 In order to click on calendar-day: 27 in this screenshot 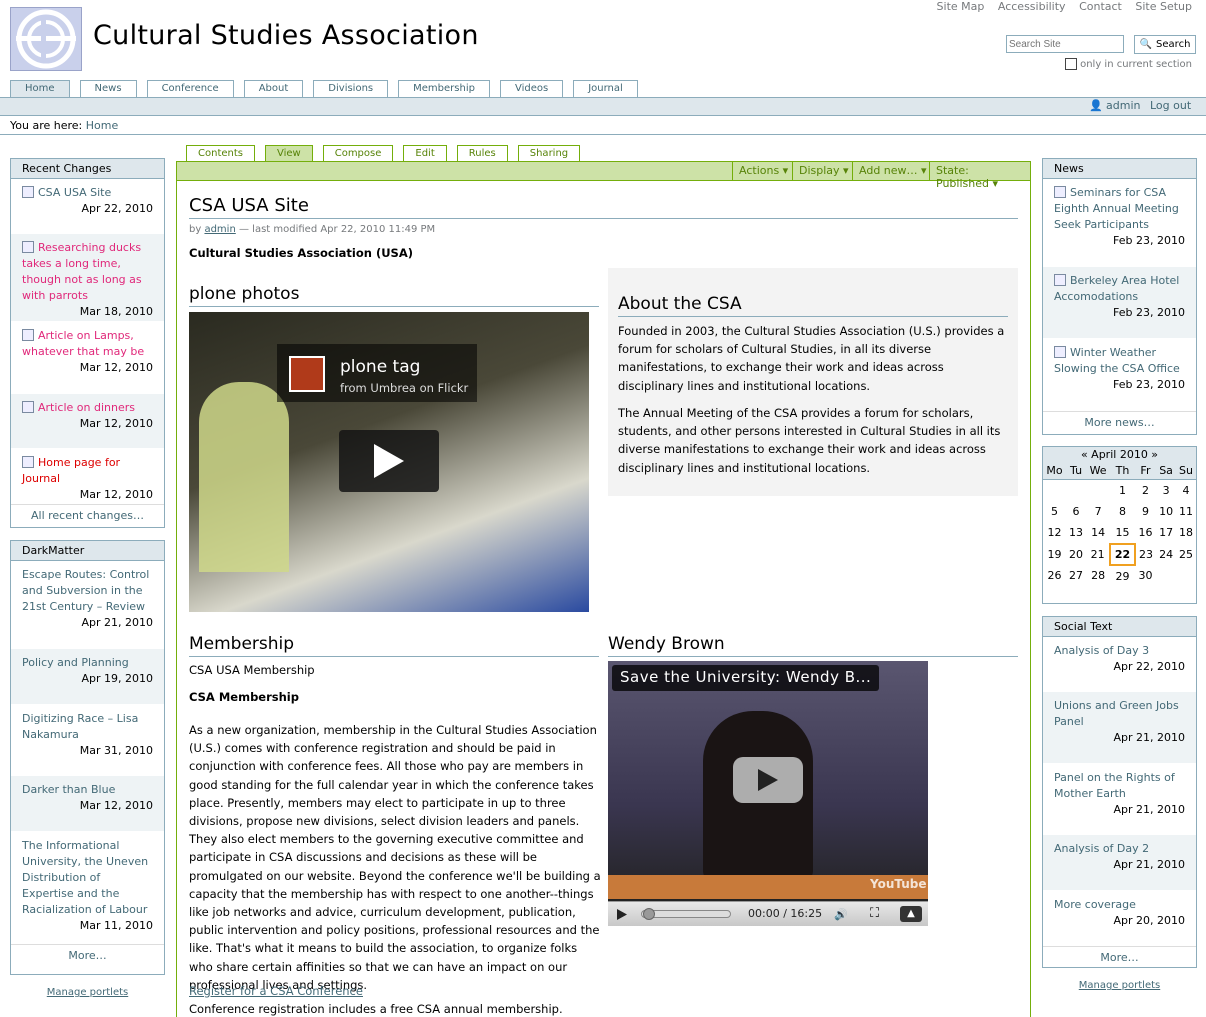, I will do `click(1076, 576)`.